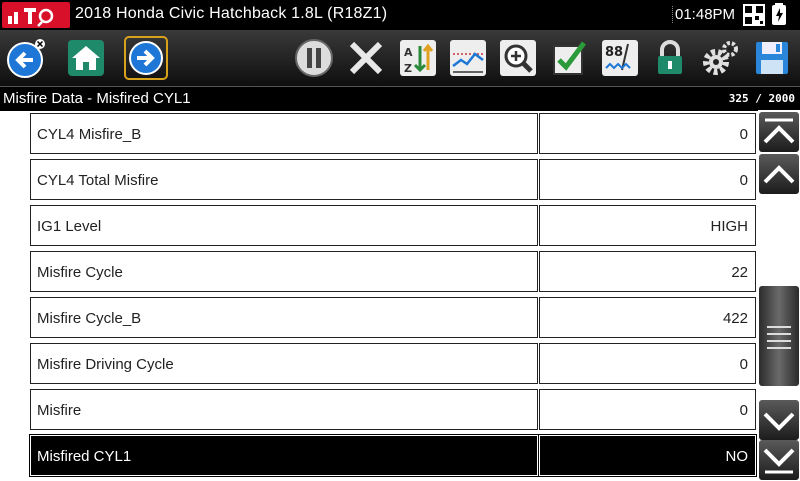 This screenshot has width=800, height=481. I want to click on lock-button, so click(670, 58).